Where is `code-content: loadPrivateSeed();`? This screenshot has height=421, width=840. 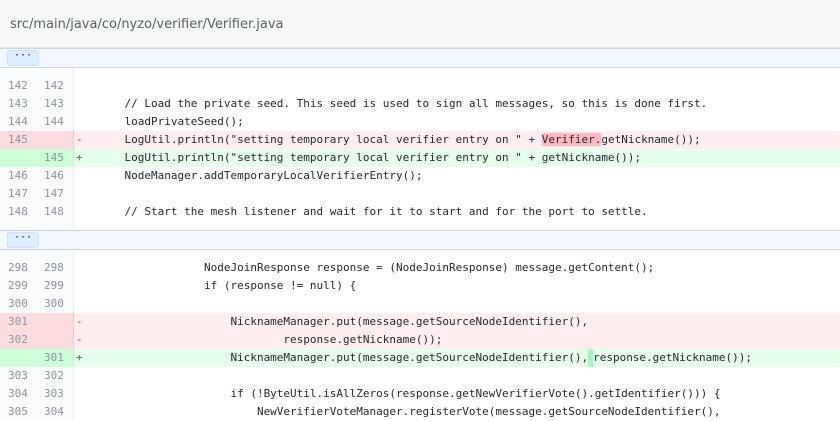 code-content: loadPrivateSeed(); is located at coordinates (171, 121).